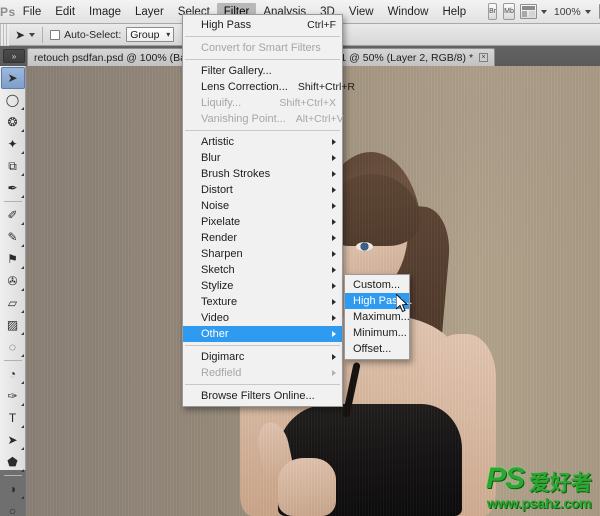 This screenshot has height=516, width=600. What do you see at coordinates (262, 142) in the screenshot?
I see `filter-menu-item-artistic: Artistic` at bounding box center [262, 142].